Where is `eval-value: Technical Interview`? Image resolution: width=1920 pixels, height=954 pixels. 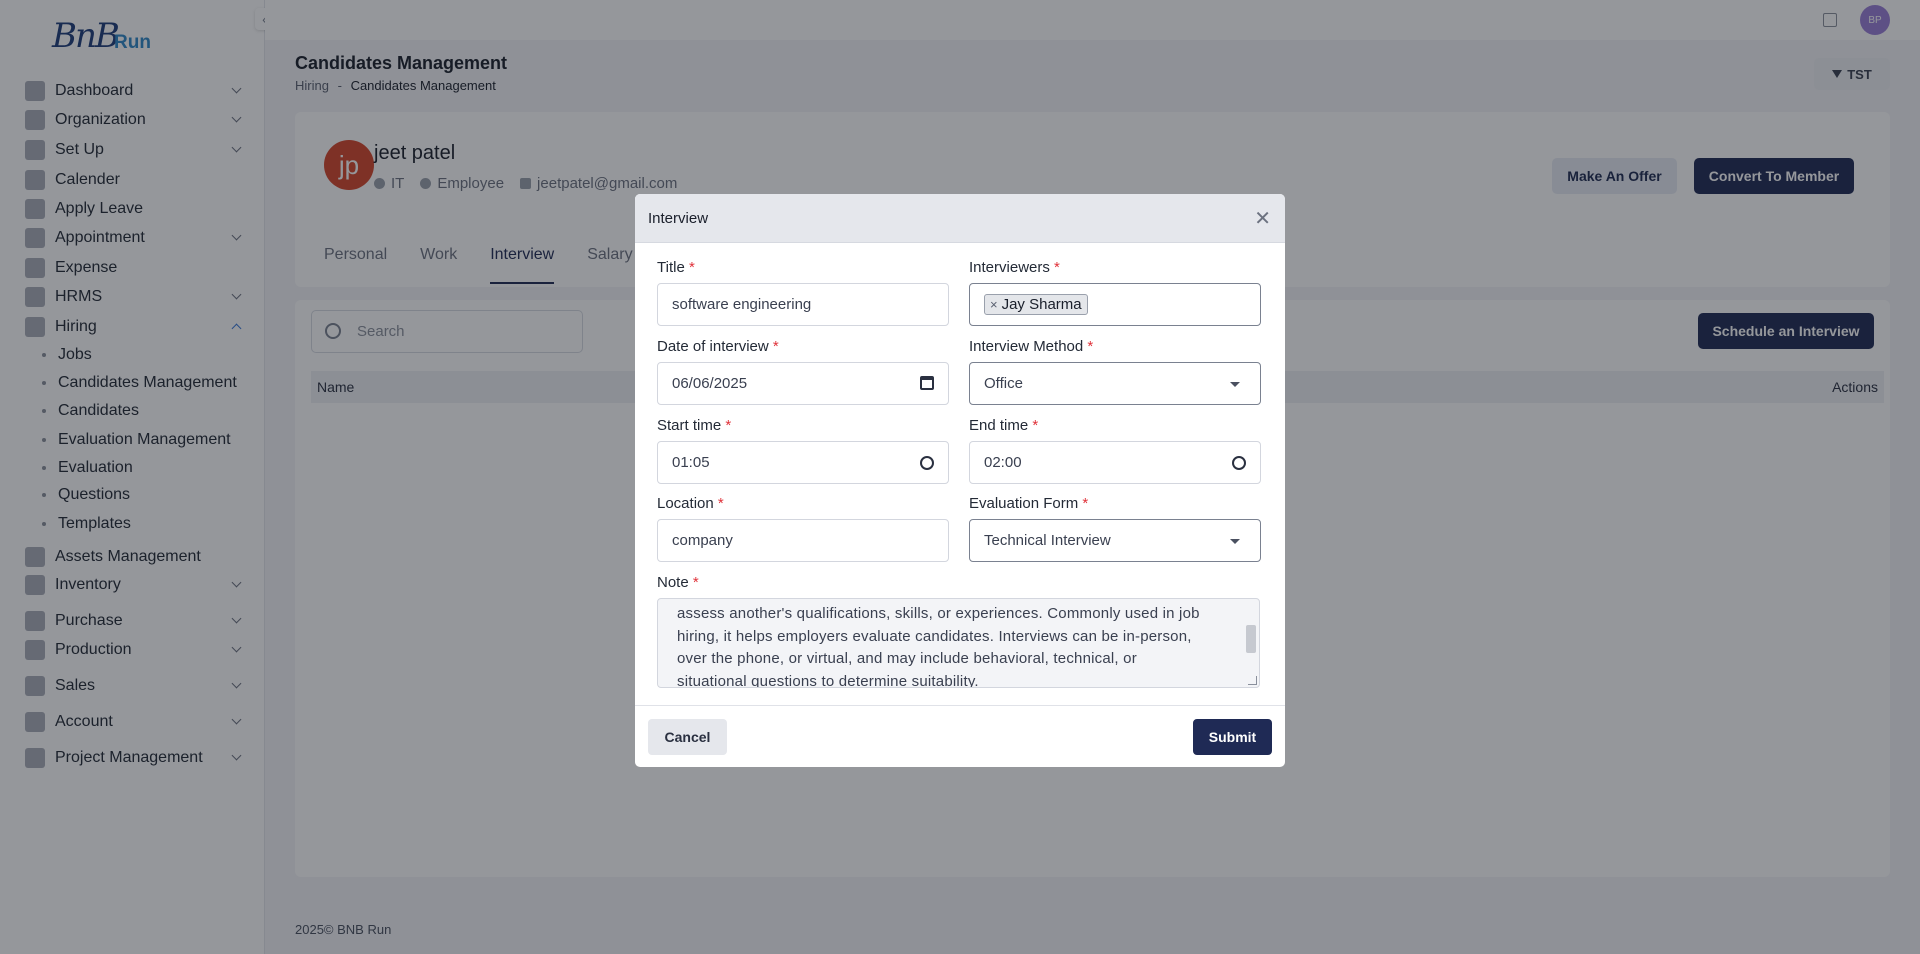
eval-value: Technical Interview is located at coordinates (1047, 540).